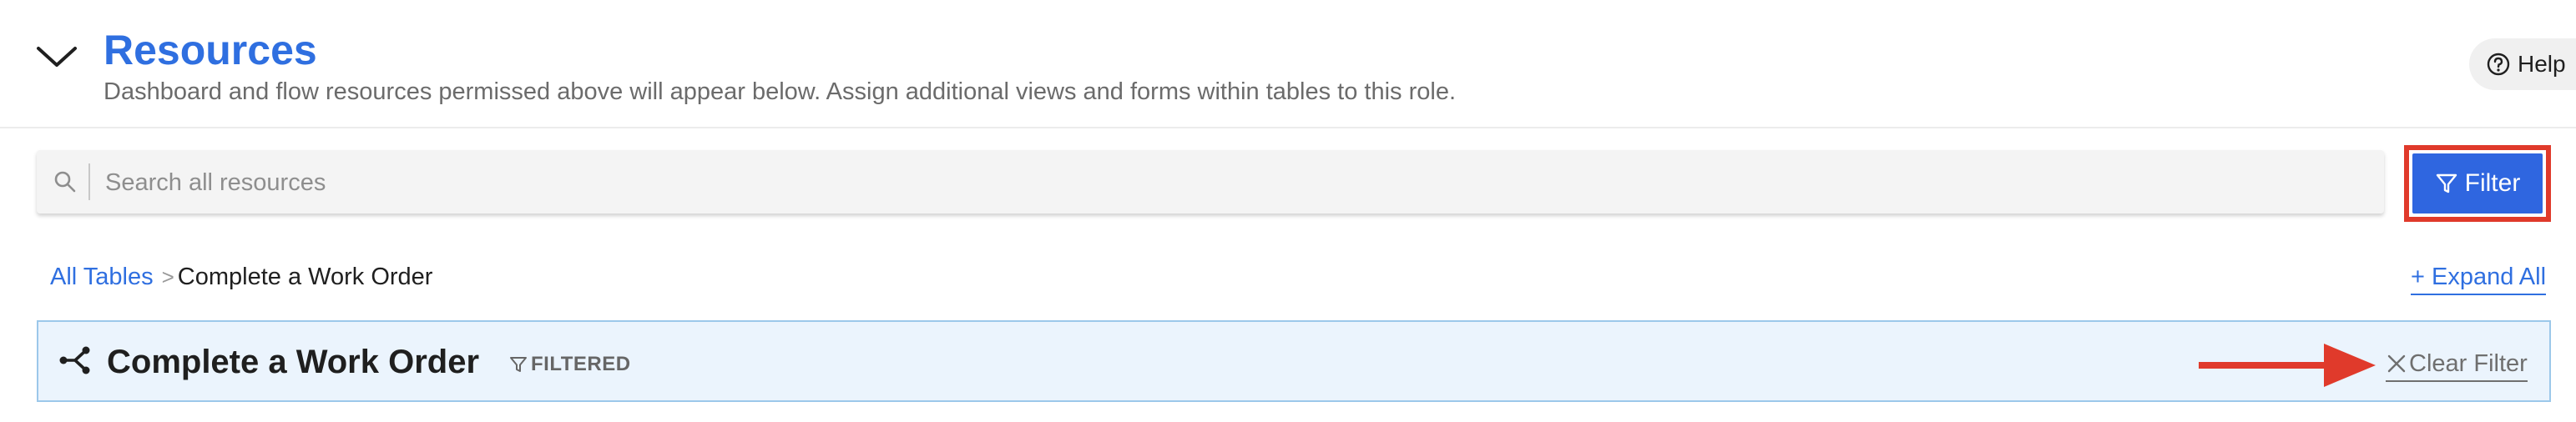 The image size is (2576, 422). Describe the element at coordinates (581, 364) in the screenshot. I see `filtered-label: FILTERED` at that location.